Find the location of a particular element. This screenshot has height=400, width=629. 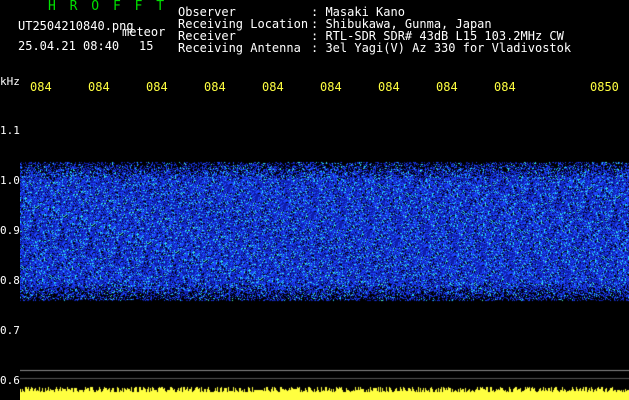

y-tick: 1.0 is located at coordinates (10, 180).